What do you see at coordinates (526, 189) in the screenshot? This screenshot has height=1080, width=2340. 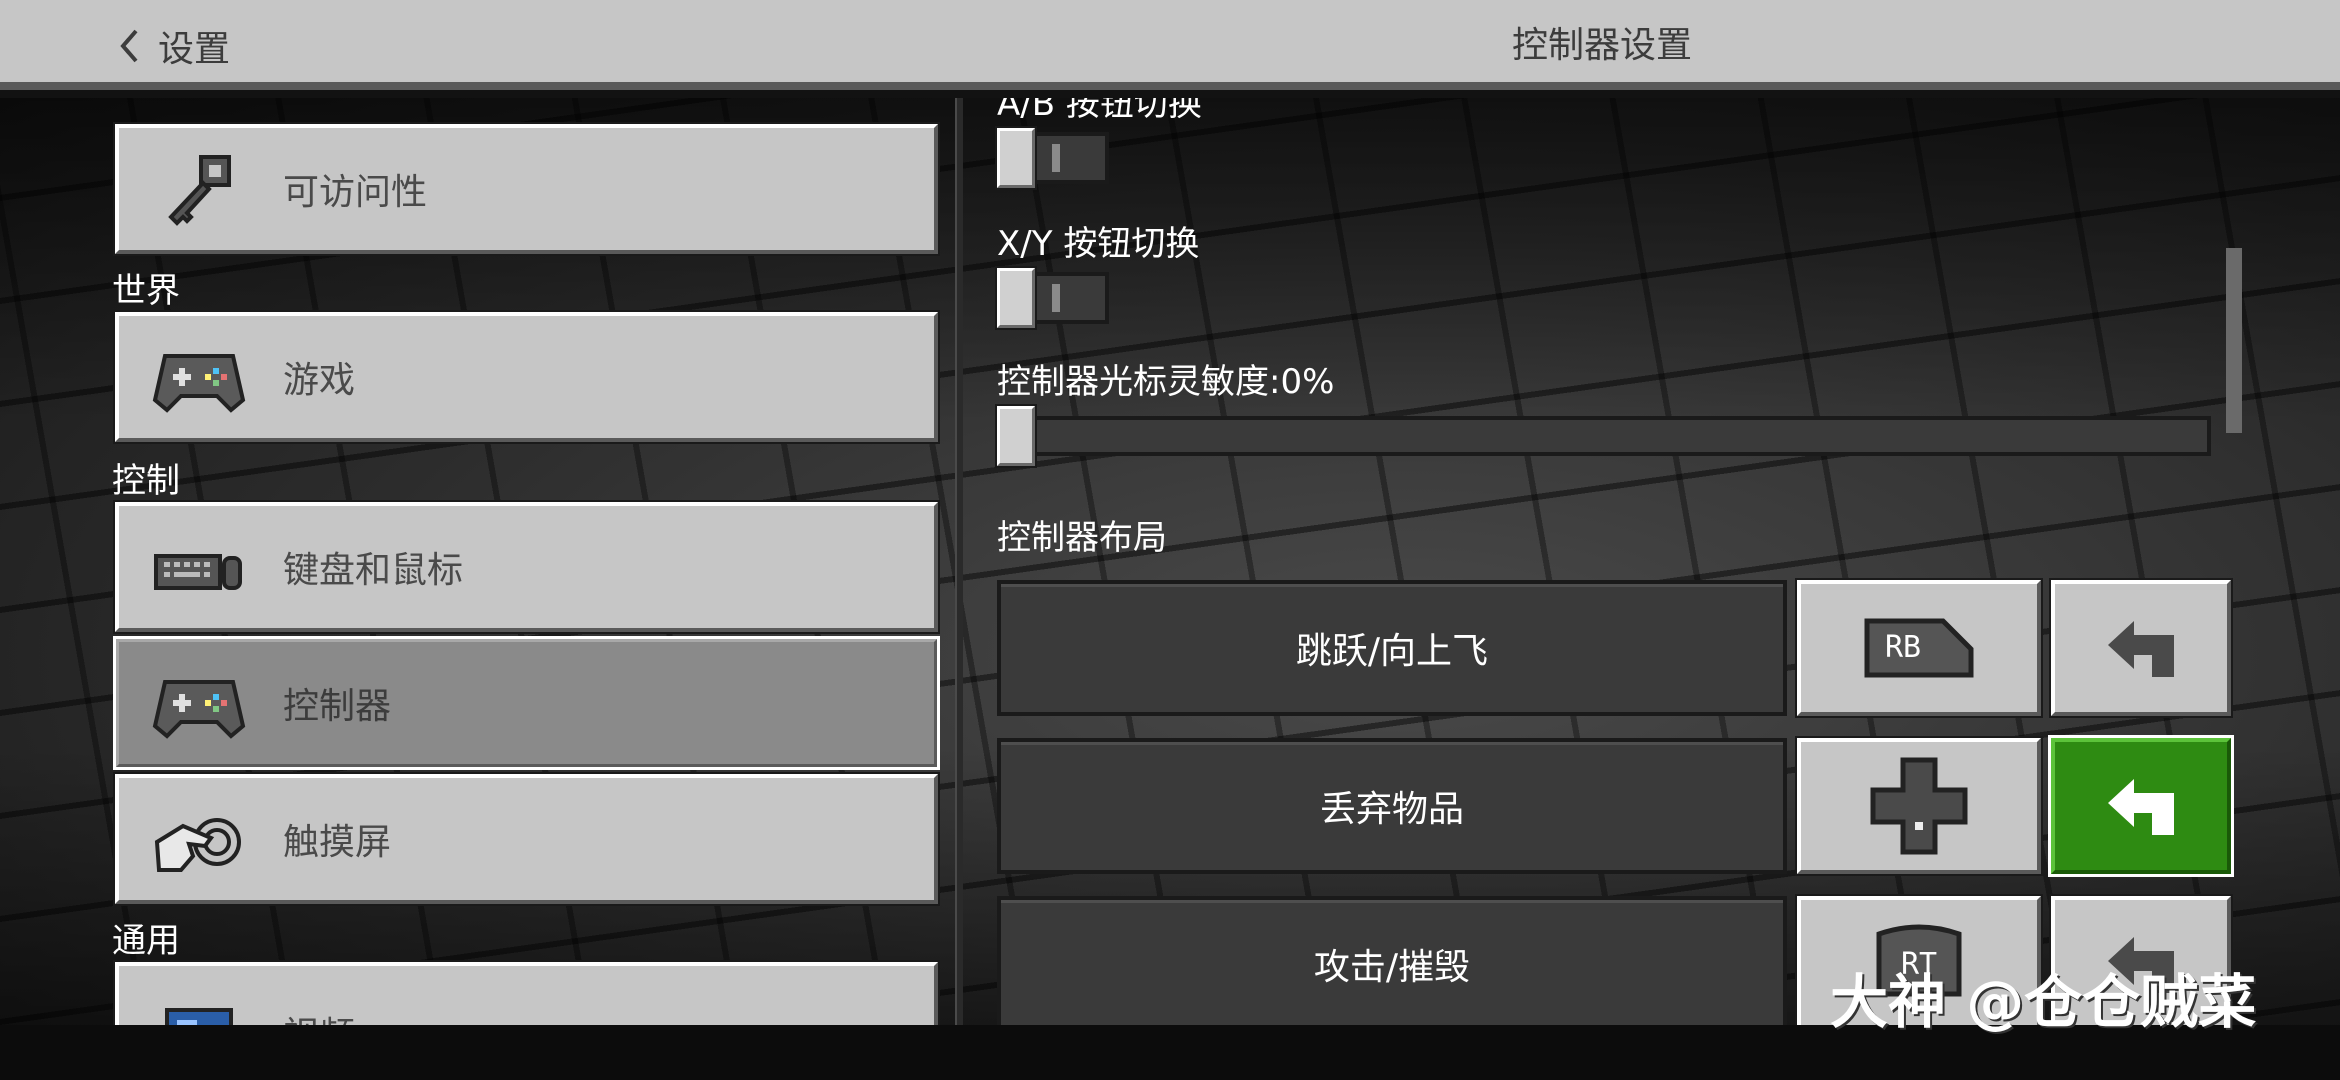 I see `sidebar-item-accessibility: 可访问性` at bounding box center [526, 189].